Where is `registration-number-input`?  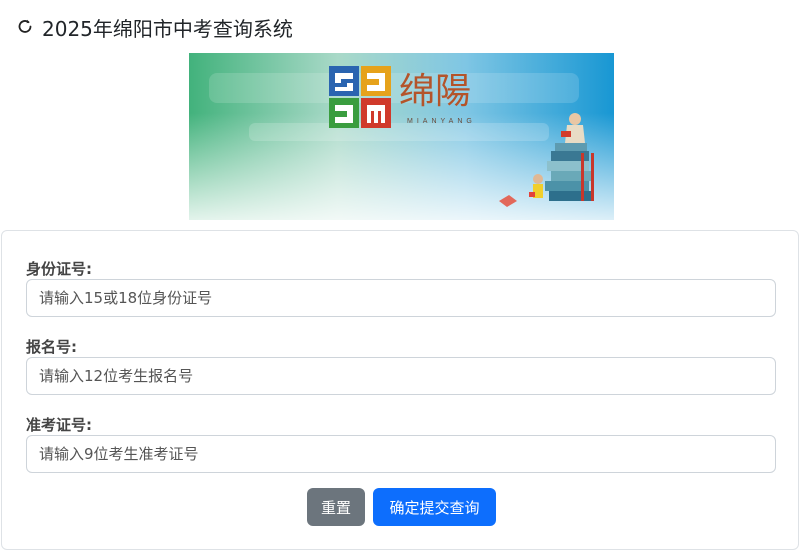
registration-number-input is located at coordinates (401, 376).